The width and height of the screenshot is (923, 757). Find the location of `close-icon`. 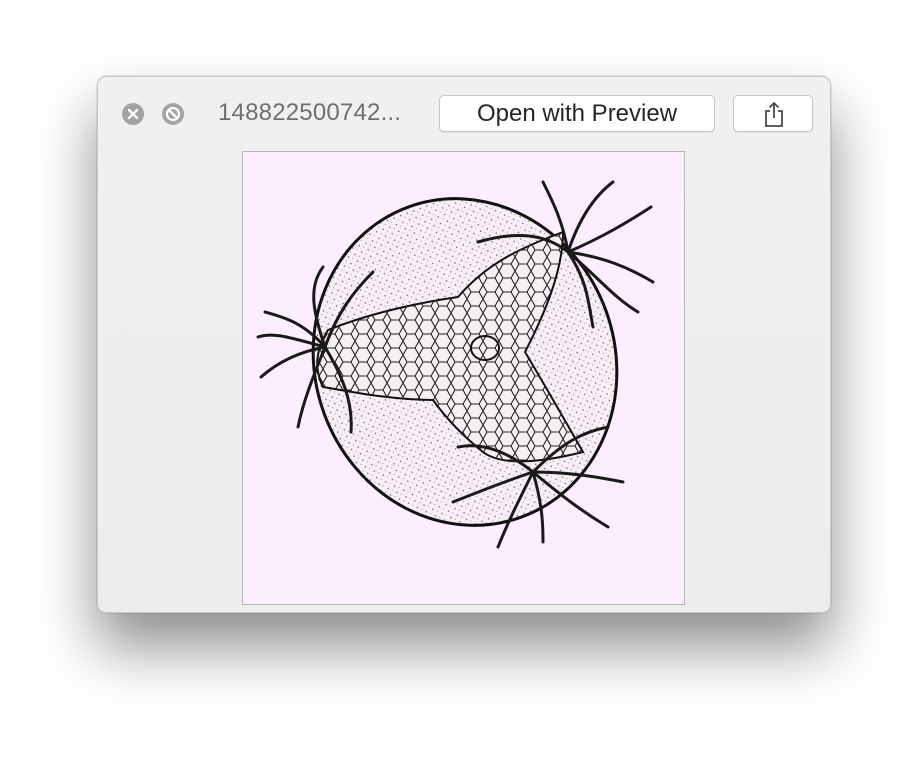

close-icon is located at coordinates (133, 114).